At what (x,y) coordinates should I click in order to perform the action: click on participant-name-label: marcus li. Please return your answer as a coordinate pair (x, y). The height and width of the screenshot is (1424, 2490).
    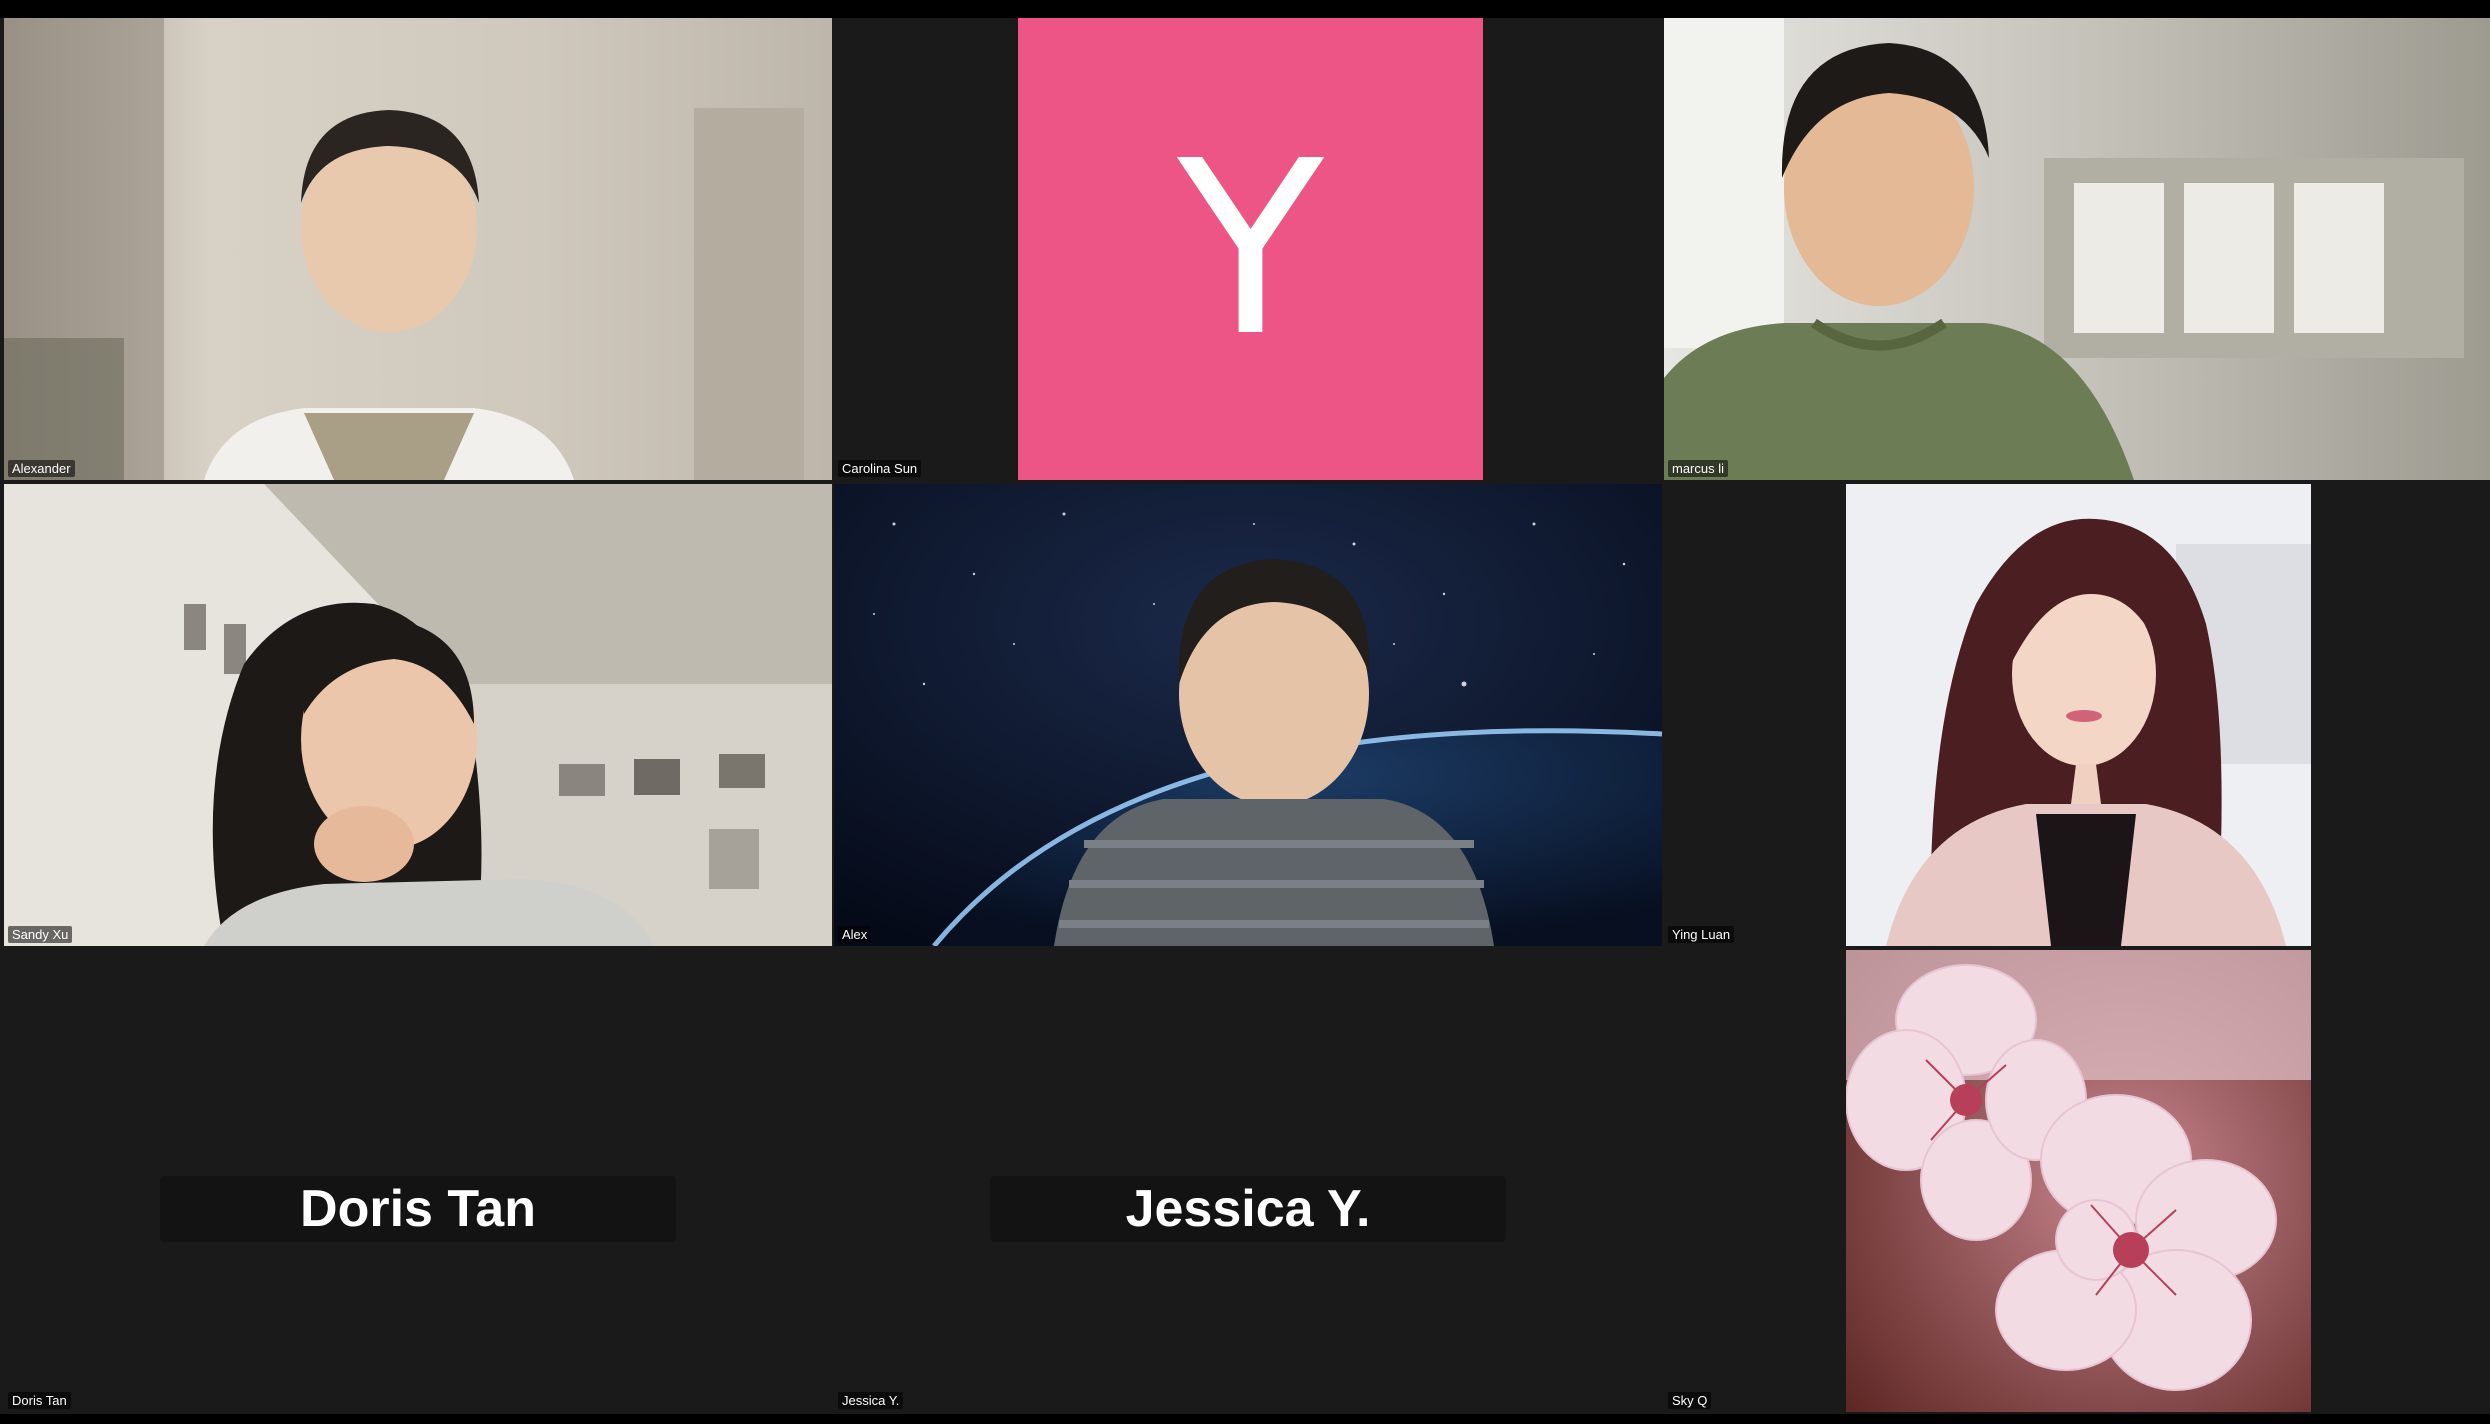
    Looking at the image, I should click on (1698, 468).